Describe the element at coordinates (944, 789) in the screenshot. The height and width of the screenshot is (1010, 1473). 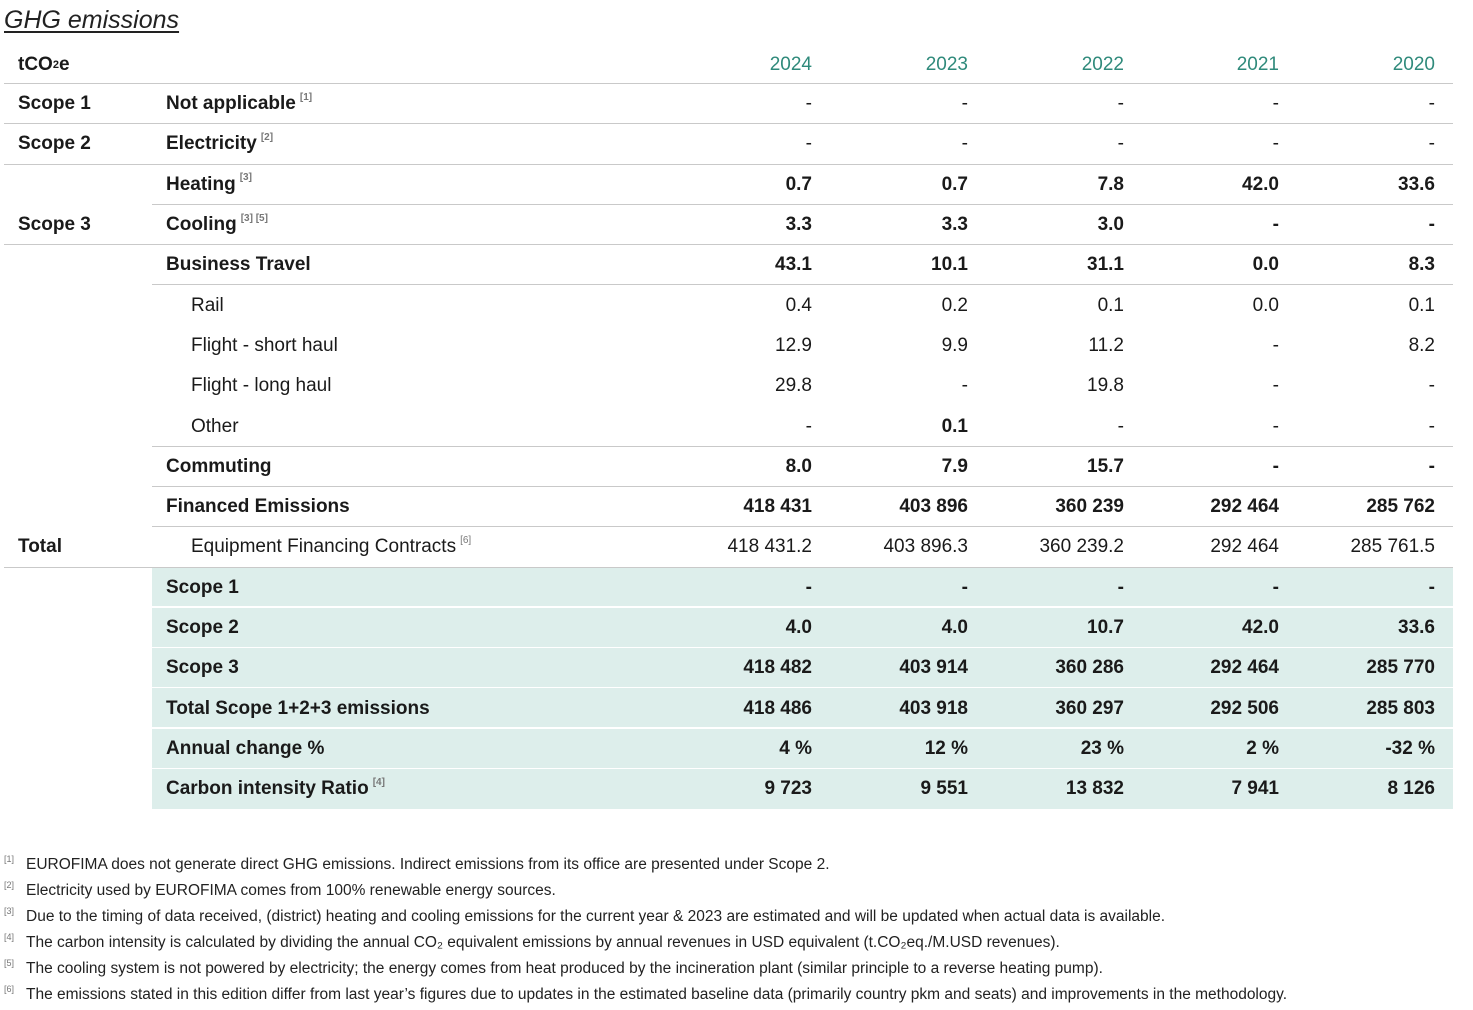
I see `total-value-cell: 9 551` at that location.